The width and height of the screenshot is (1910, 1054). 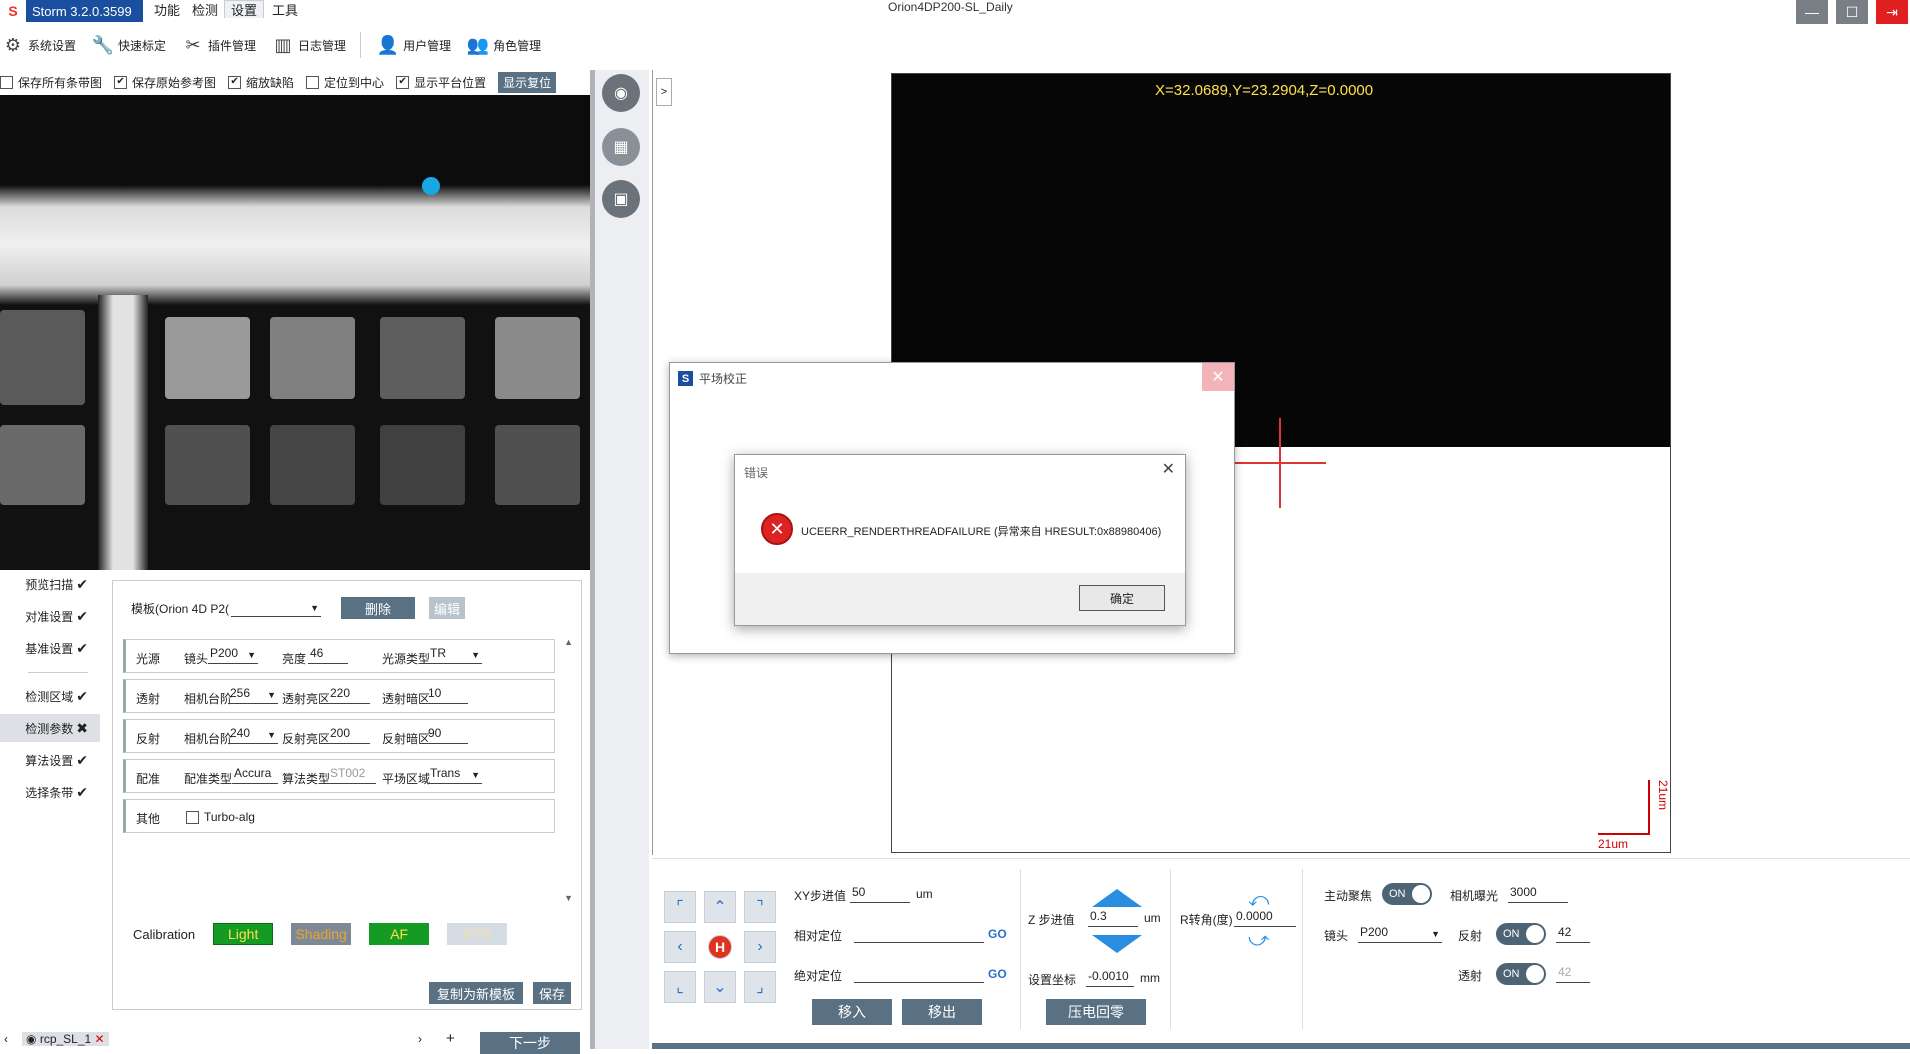 What do you see at coordinates (568, 898) in the screenshot?
I see `scroll-down-icon: ▼` at bounding box center [568, 898].